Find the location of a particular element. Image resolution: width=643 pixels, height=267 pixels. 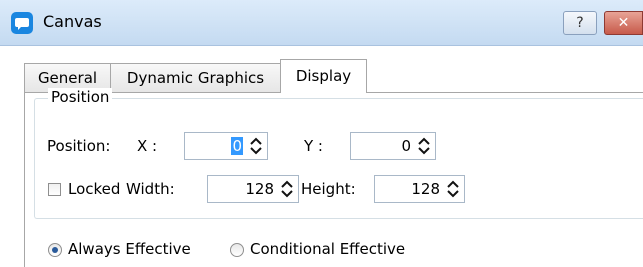

conditional-effective-label: Conditional Effective is located at coordinates (327, 249).